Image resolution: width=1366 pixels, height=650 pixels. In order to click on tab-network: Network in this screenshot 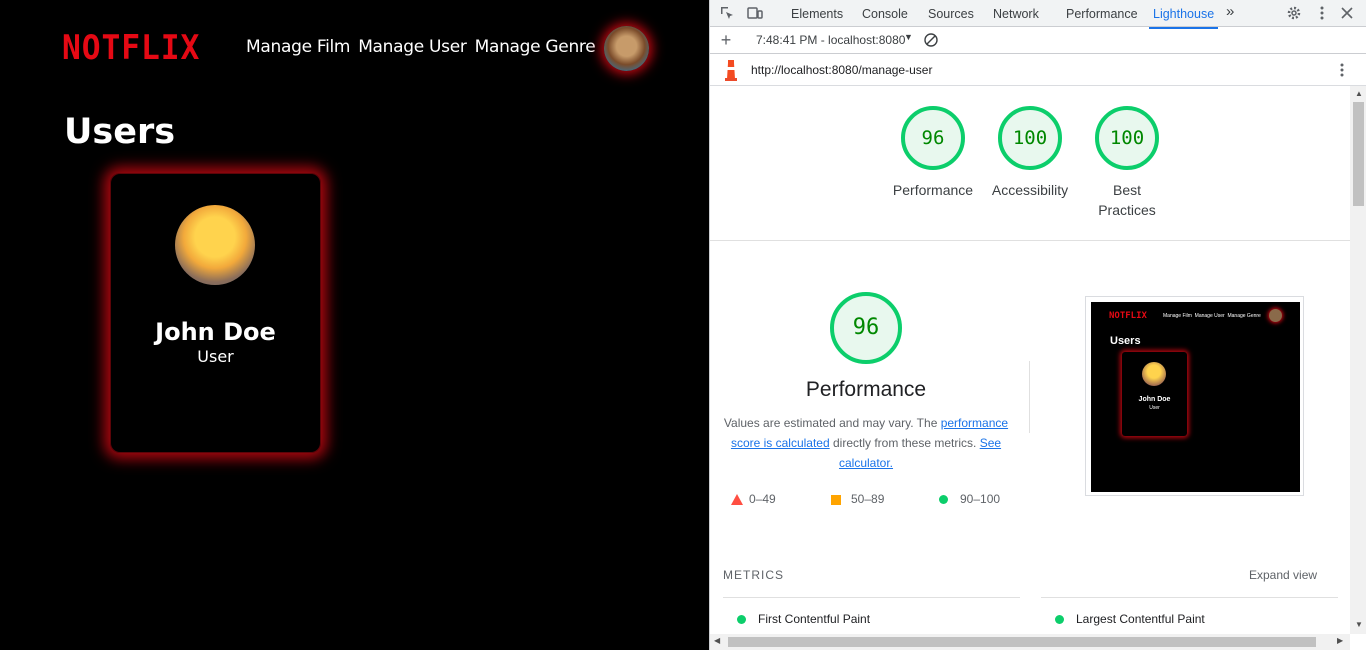, I will do `click(1016, 14)`.